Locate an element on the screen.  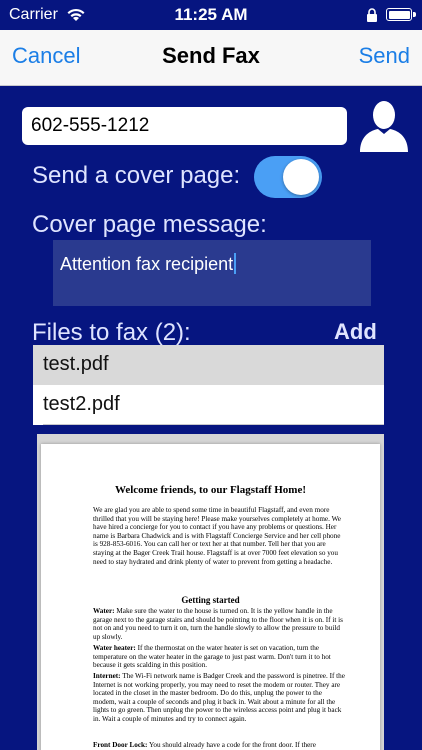
file-row-test2-pdf: test2.pdf is located at coordinates (208, 405).